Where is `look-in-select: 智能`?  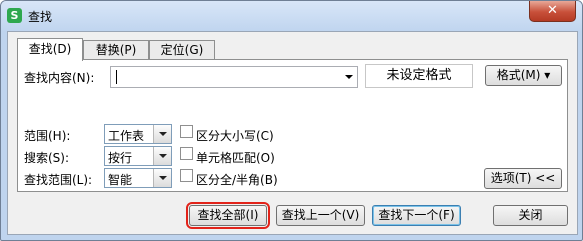 look-in-select: 智能 is located at coordinates (138, 178).